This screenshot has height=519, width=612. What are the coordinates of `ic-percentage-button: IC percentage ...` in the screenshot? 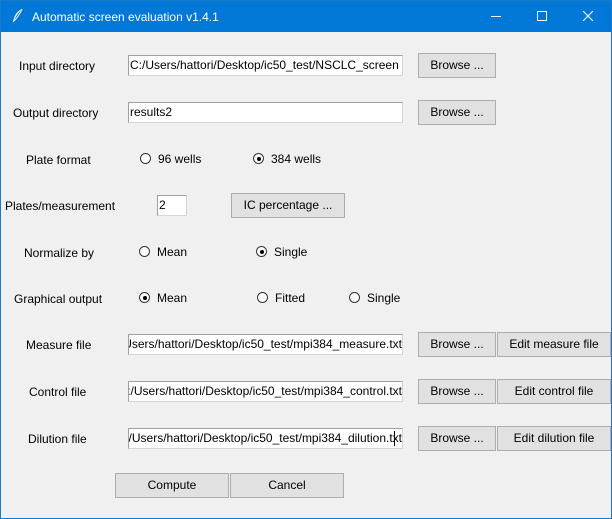 It's located at (288, 205).